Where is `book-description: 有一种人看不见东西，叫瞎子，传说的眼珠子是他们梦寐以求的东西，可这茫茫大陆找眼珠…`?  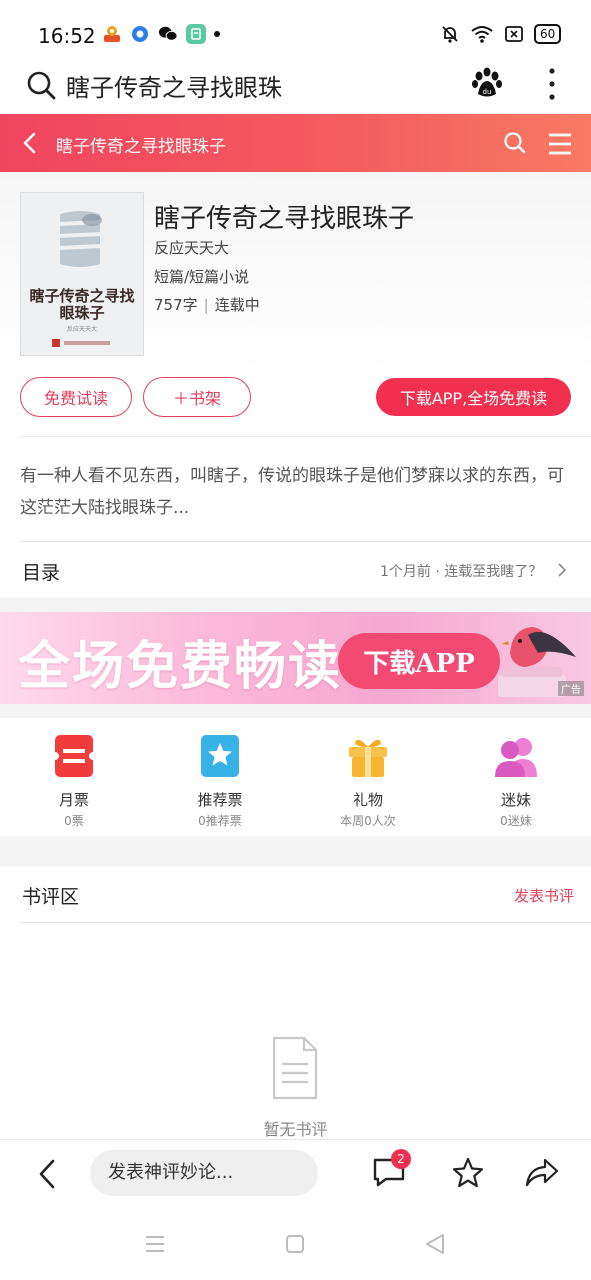 book-description: 有一种人看不见东西，叫瞎子，传说的眼珠子是他们梦寐以求的东西，可这茫茫大陆找眼珠… is located at coordinates (297, 492).